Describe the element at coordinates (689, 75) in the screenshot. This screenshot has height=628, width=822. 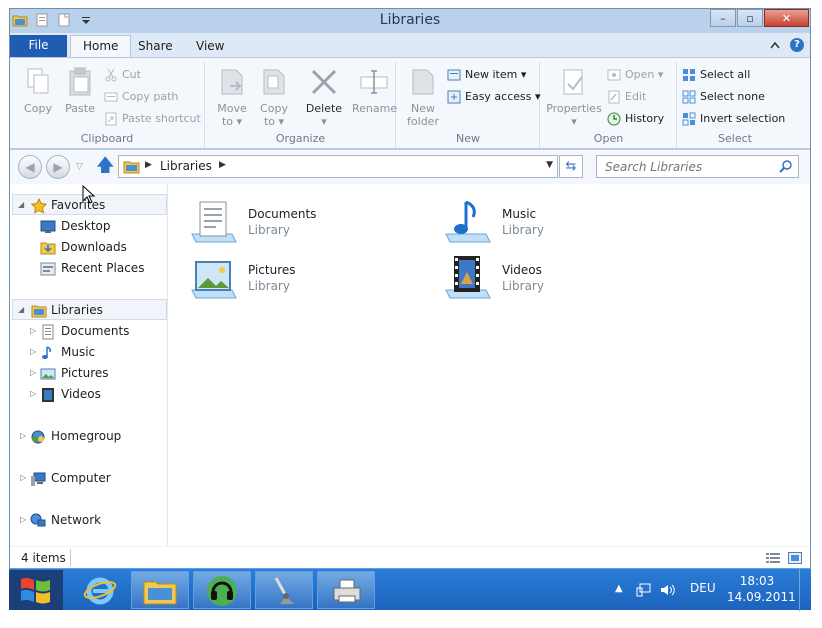
I see `select-all-icon` at that location.